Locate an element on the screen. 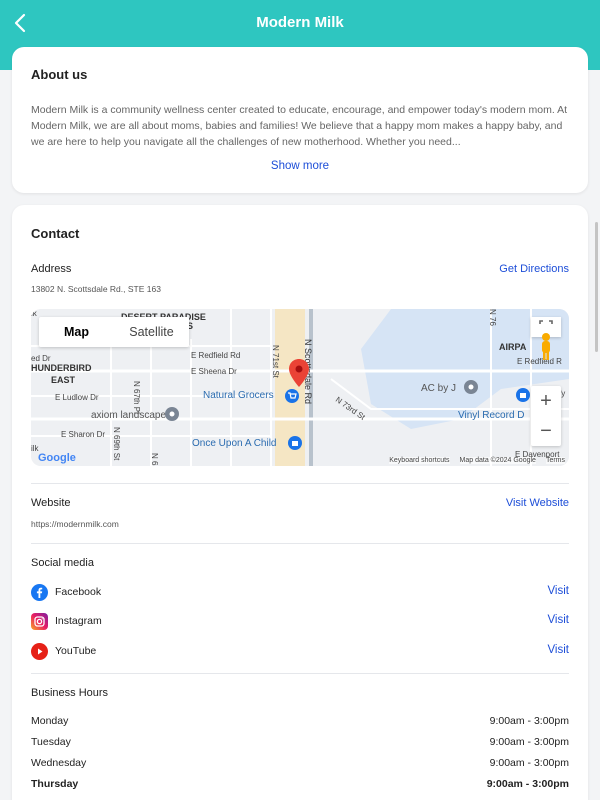 This screenshot has width=600, height=800. visit-instagram-link: Visit is located at coordinates (558, 620).